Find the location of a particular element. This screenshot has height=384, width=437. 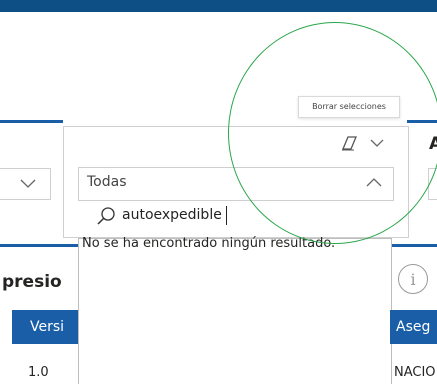

right-slicer-title: A is located at coordinates (433, 144).